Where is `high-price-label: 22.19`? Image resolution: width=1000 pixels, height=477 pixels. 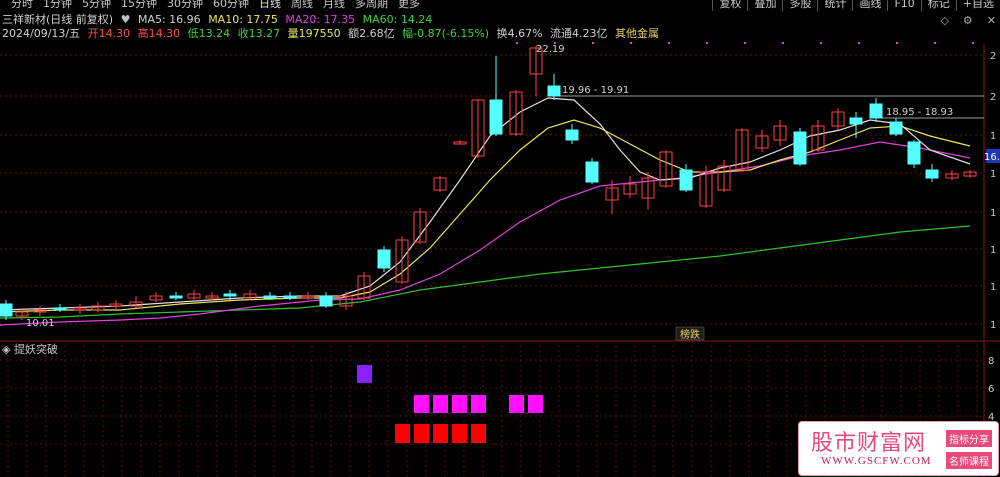 high-price-label: 22.19 is located at coordinates (550, 49).